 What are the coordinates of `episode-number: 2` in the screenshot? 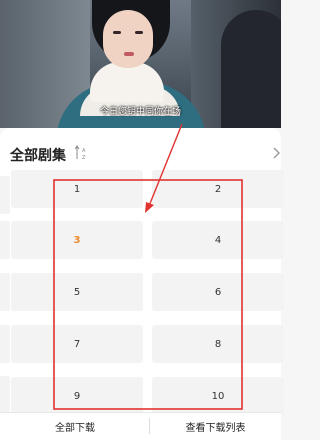 It's located at (218, 189).